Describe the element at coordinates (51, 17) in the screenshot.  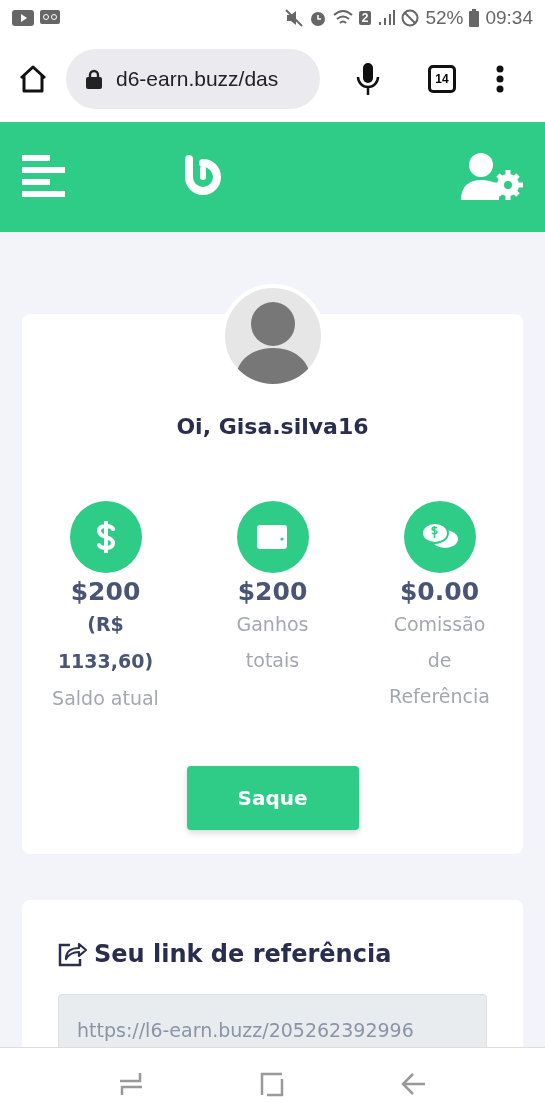
I see `voicemail-icon` at that location.